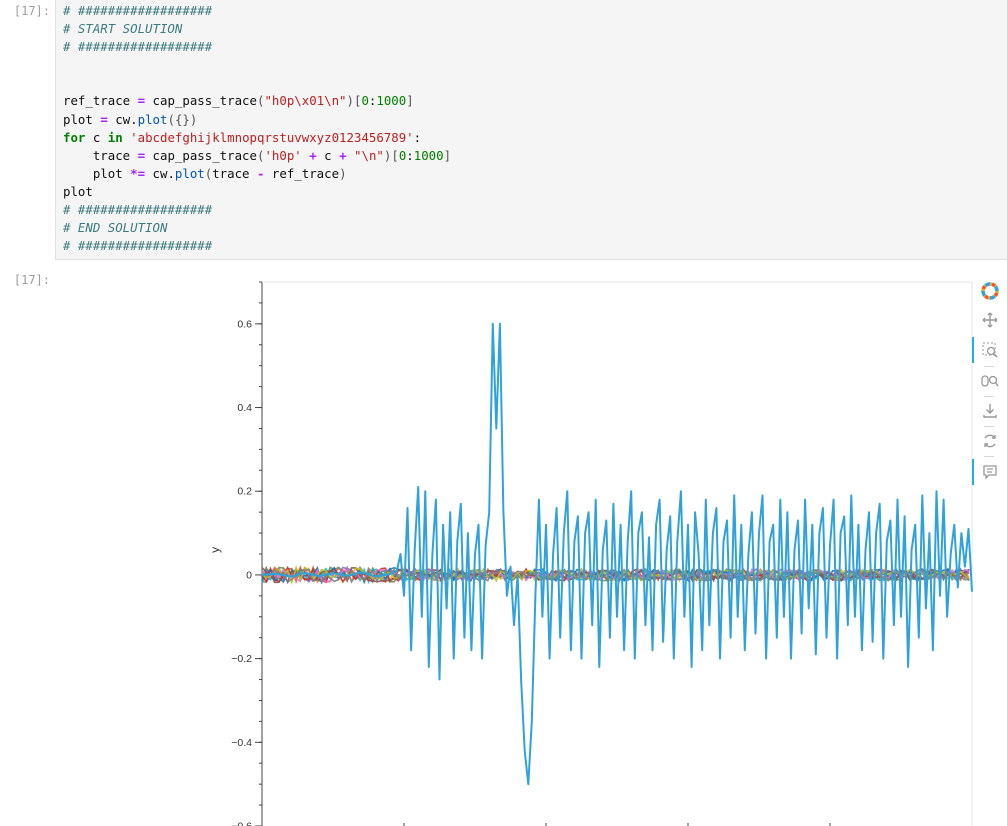 The width and height of the screenshot is (1007, 826). What do you see at coordinates (31, 11) in the screenshot?
I see `input-prompt: [17]:` at bounding box center [31, 11].